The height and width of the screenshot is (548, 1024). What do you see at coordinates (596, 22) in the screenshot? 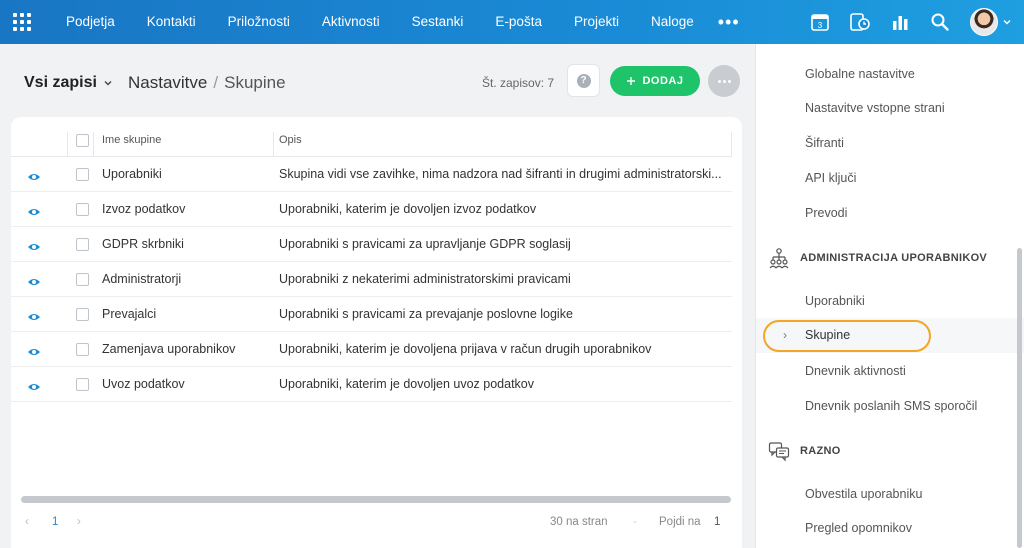
I see `nav-item-projekti: Projekti` at bounding box center [596, 22].